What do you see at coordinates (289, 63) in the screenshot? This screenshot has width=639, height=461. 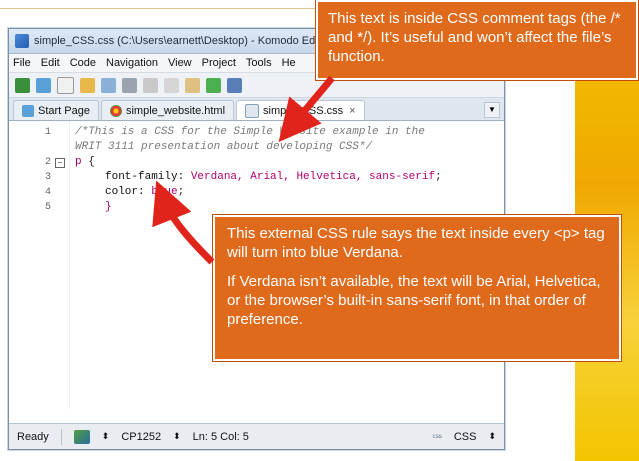 I see `menu-help: He` at bounding box center [289, 63].